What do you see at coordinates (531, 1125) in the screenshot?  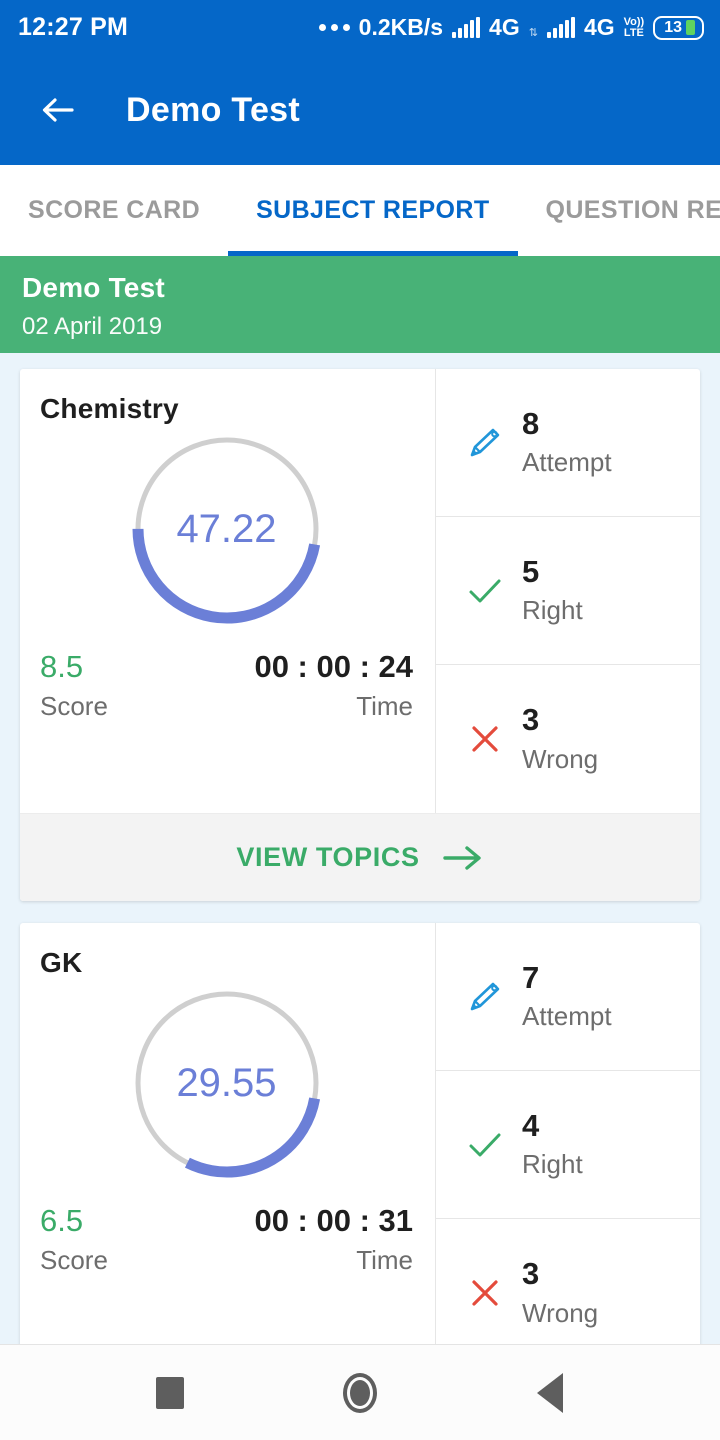 I see `right-value: 4` at bounding box center [531, 1125].